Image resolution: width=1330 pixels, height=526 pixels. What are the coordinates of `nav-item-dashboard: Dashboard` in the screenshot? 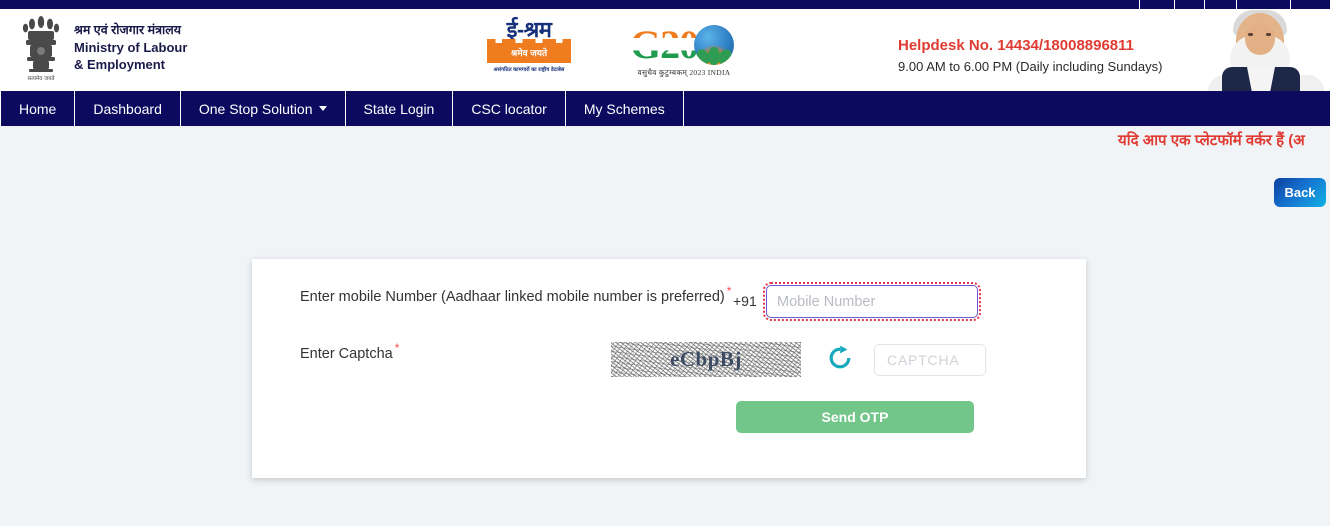 It's located at (128, 108).